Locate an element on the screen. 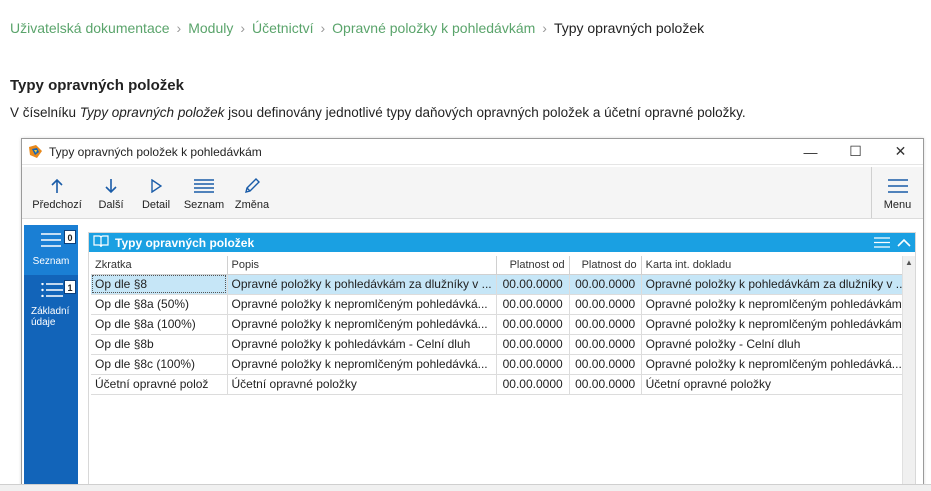 The height and width of the screenshot is (491, 931). collapse-chevron-icon is located at coordinates (904, 242).